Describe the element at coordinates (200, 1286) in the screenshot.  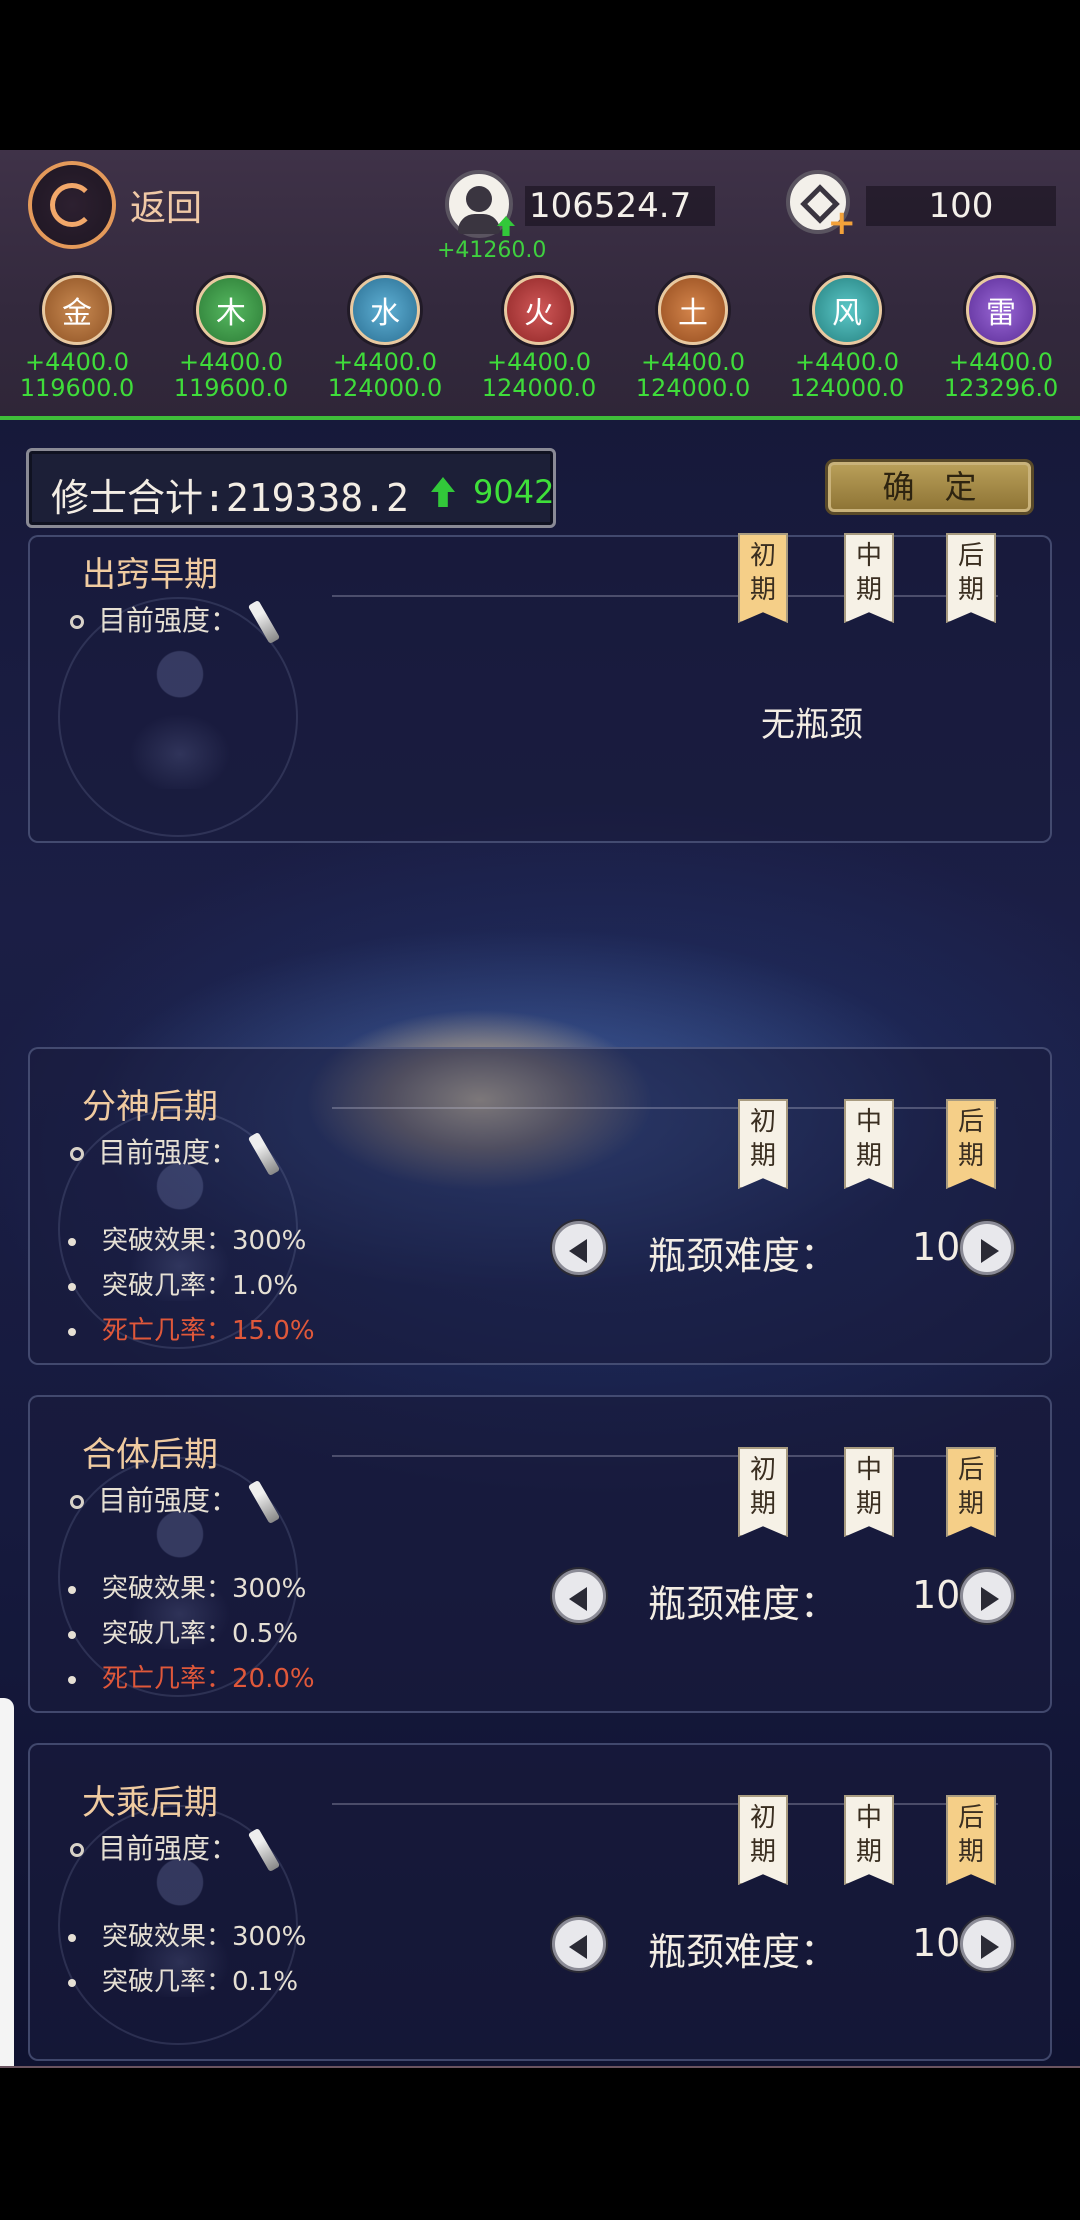
I see `breakthrough-chance: 突破几率：1.0%` at that location.